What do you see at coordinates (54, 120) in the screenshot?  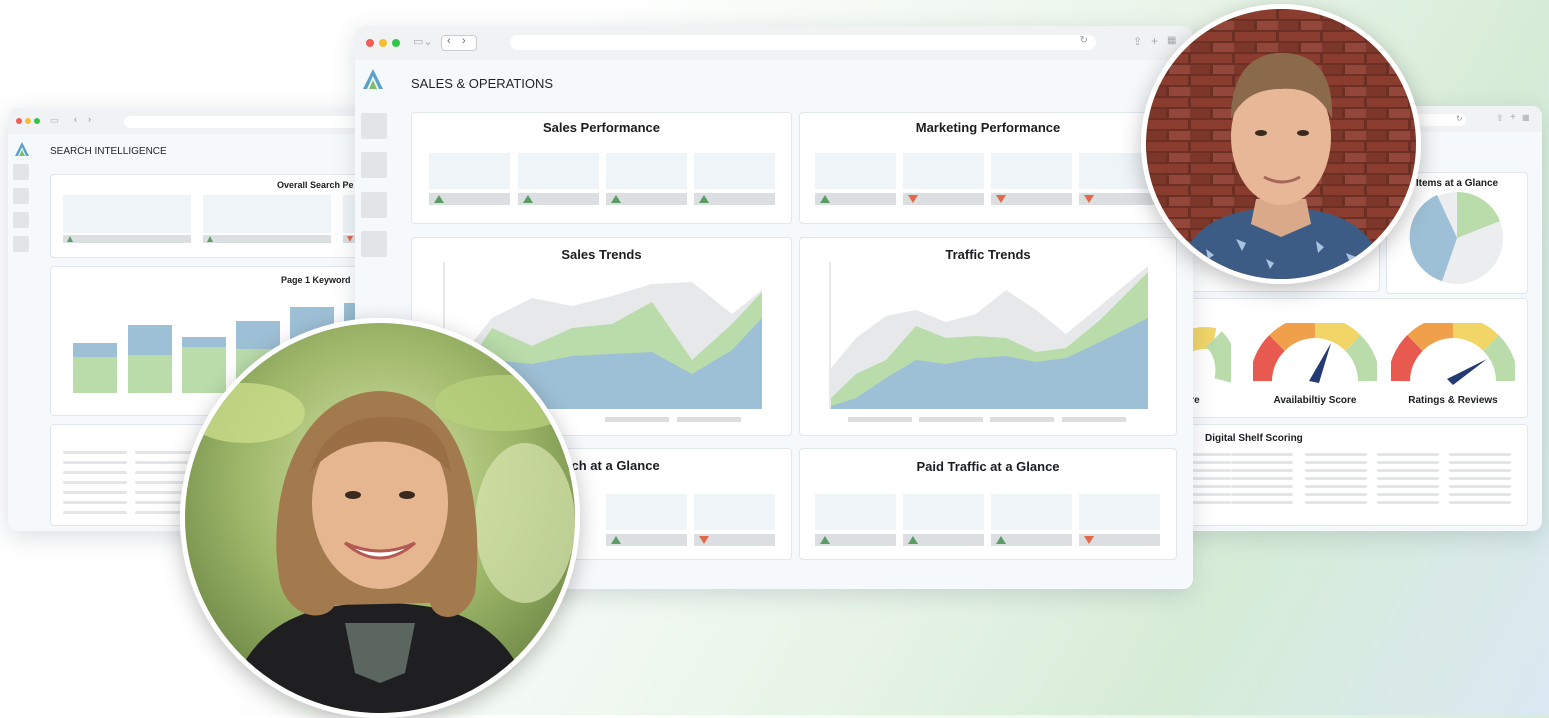 I see `sidebar-toggle-icon: ▭` at bounding box center [54, 120].